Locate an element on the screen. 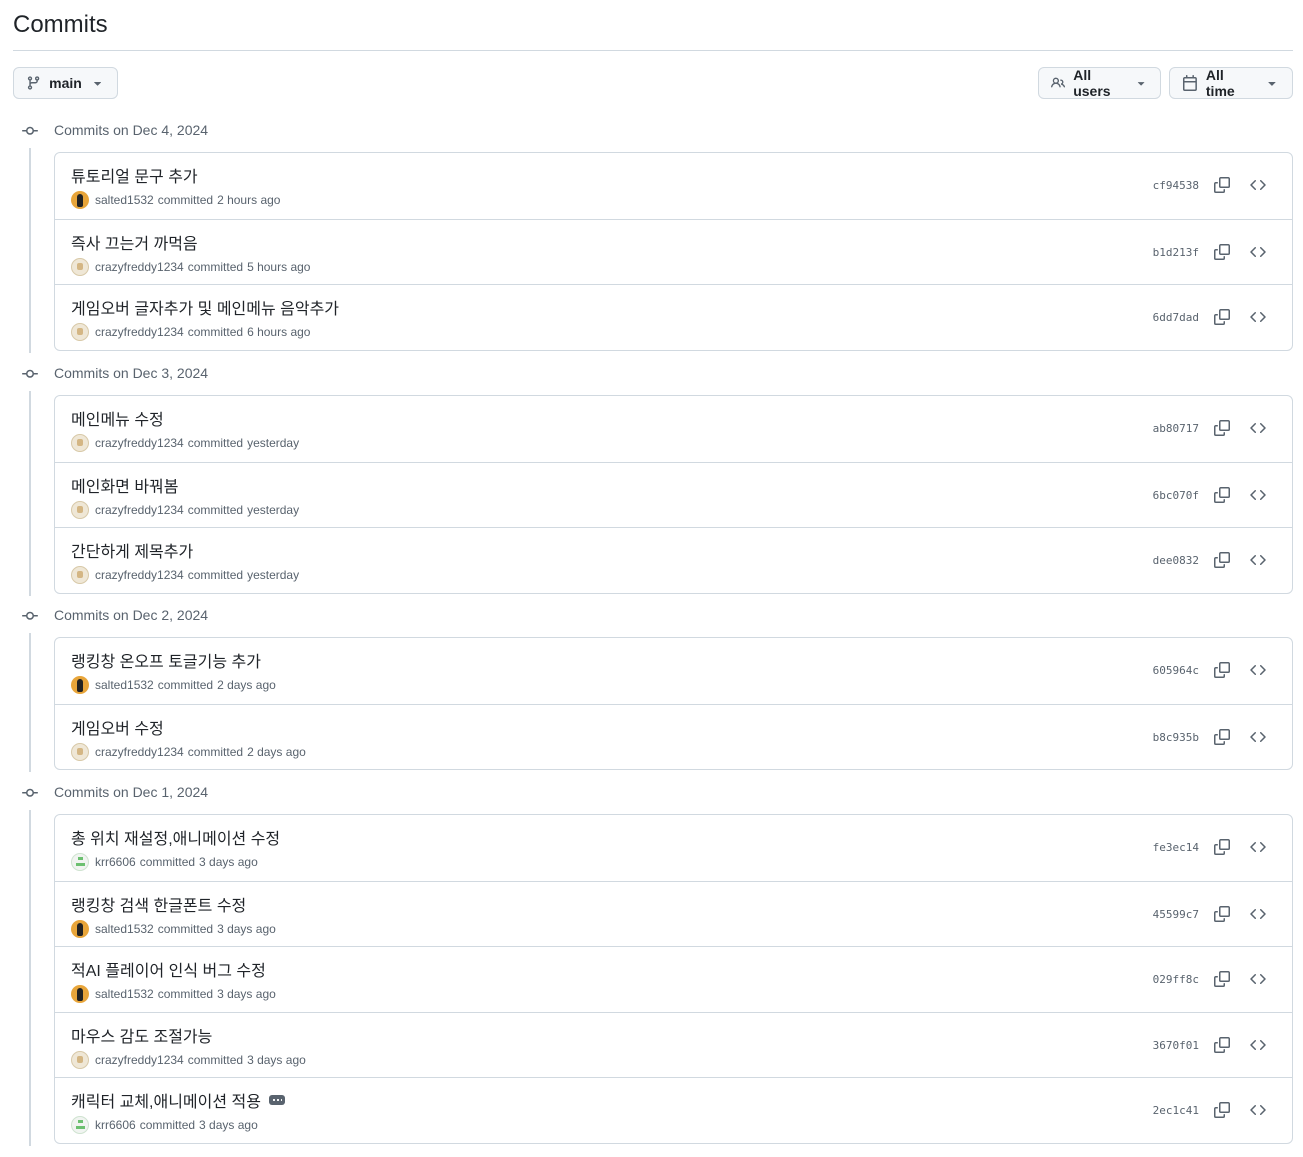  commit-sha-link: ab80717 is located at coordinates (1176, 428).